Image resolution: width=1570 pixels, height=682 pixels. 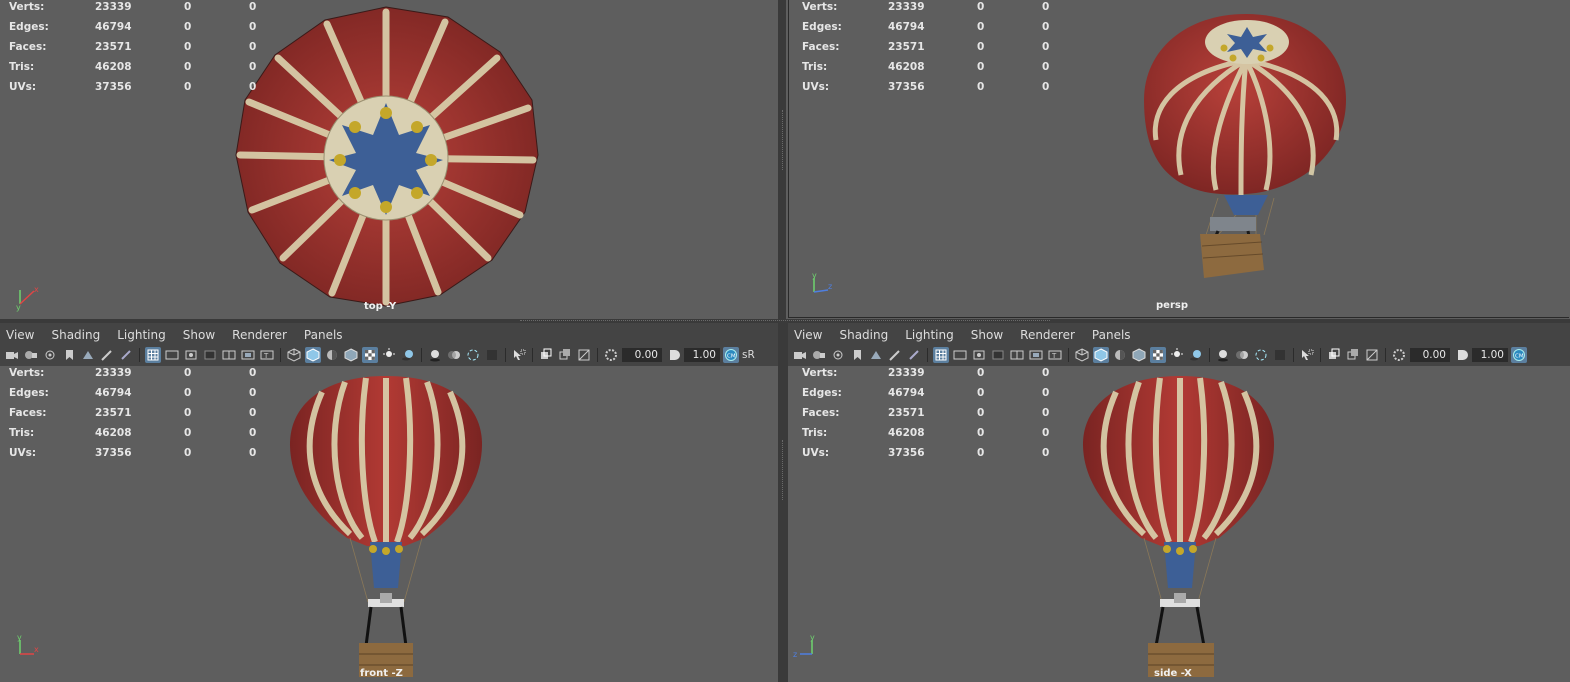 What do you see at coordinates (36, 649) in the screenshot?
I see `svg-text: x` at bounding box center [36, 649].